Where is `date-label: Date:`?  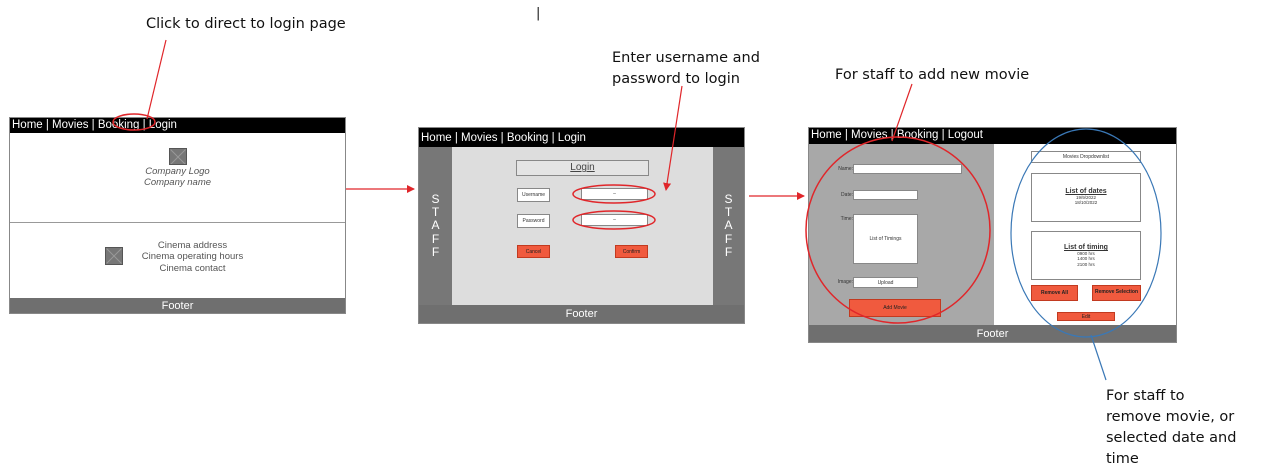
date-label: Date: is located at coordinates (847, 195).